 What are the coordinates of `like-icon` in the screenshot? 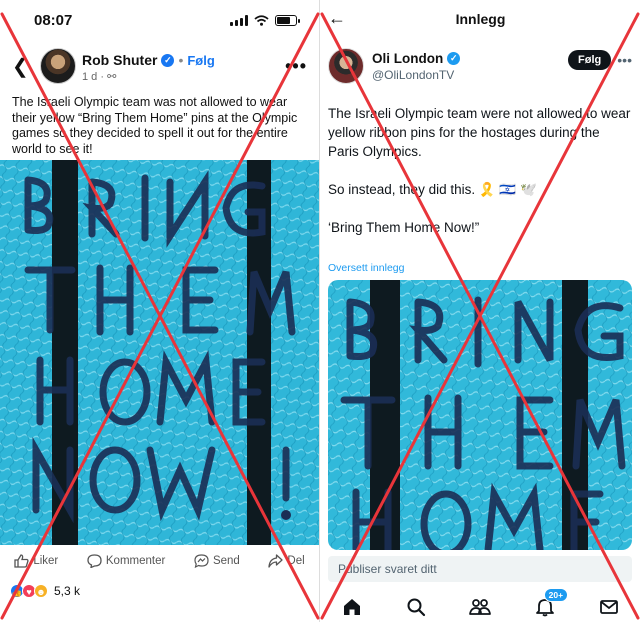 It's located at (21, 561).